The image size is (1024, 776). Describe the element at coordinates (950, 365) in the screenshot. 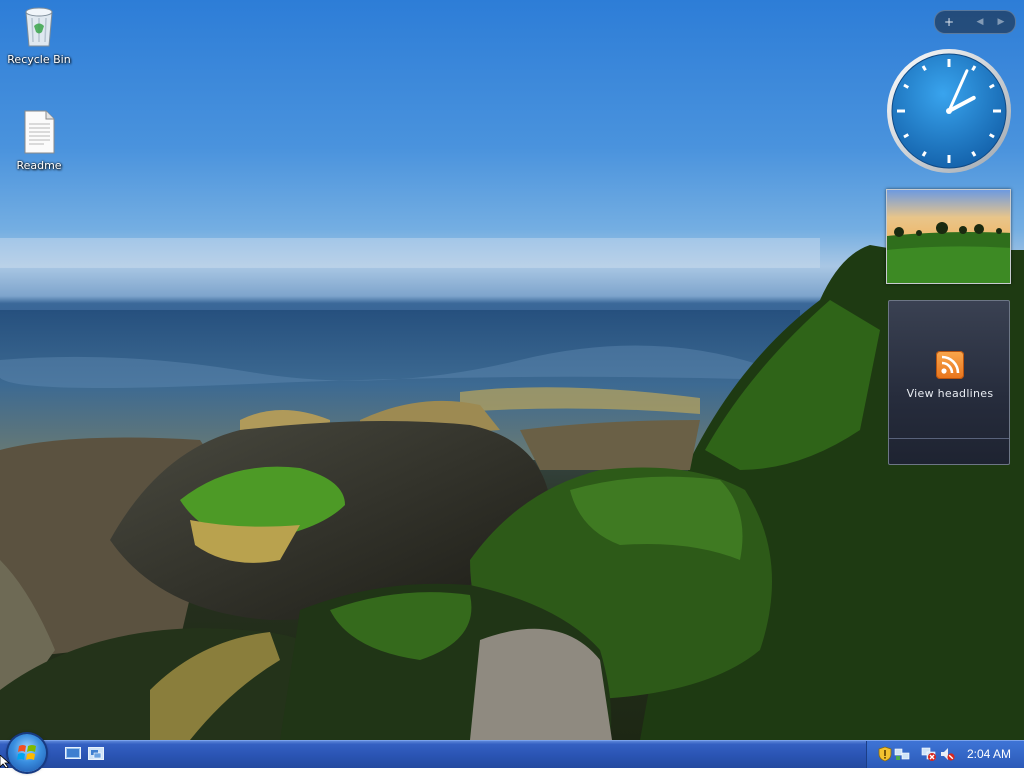

I see `rss-icon` at that location.